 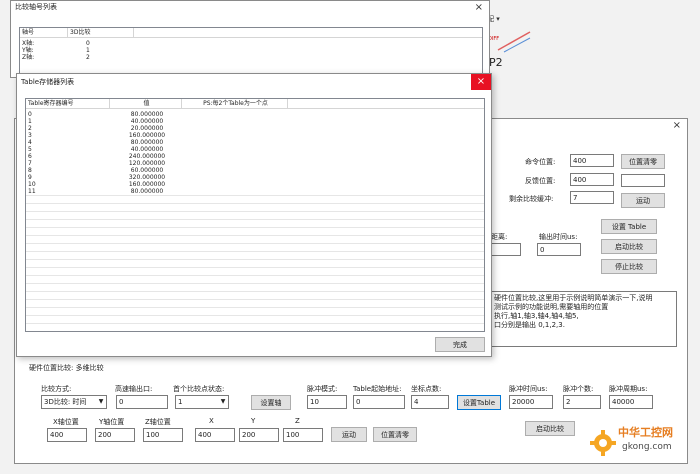 What do you see at coordinates (540, 162) in the screenshot?
I see `cmd-pos-label: 命令位置:` at bounding box center [540, 162].